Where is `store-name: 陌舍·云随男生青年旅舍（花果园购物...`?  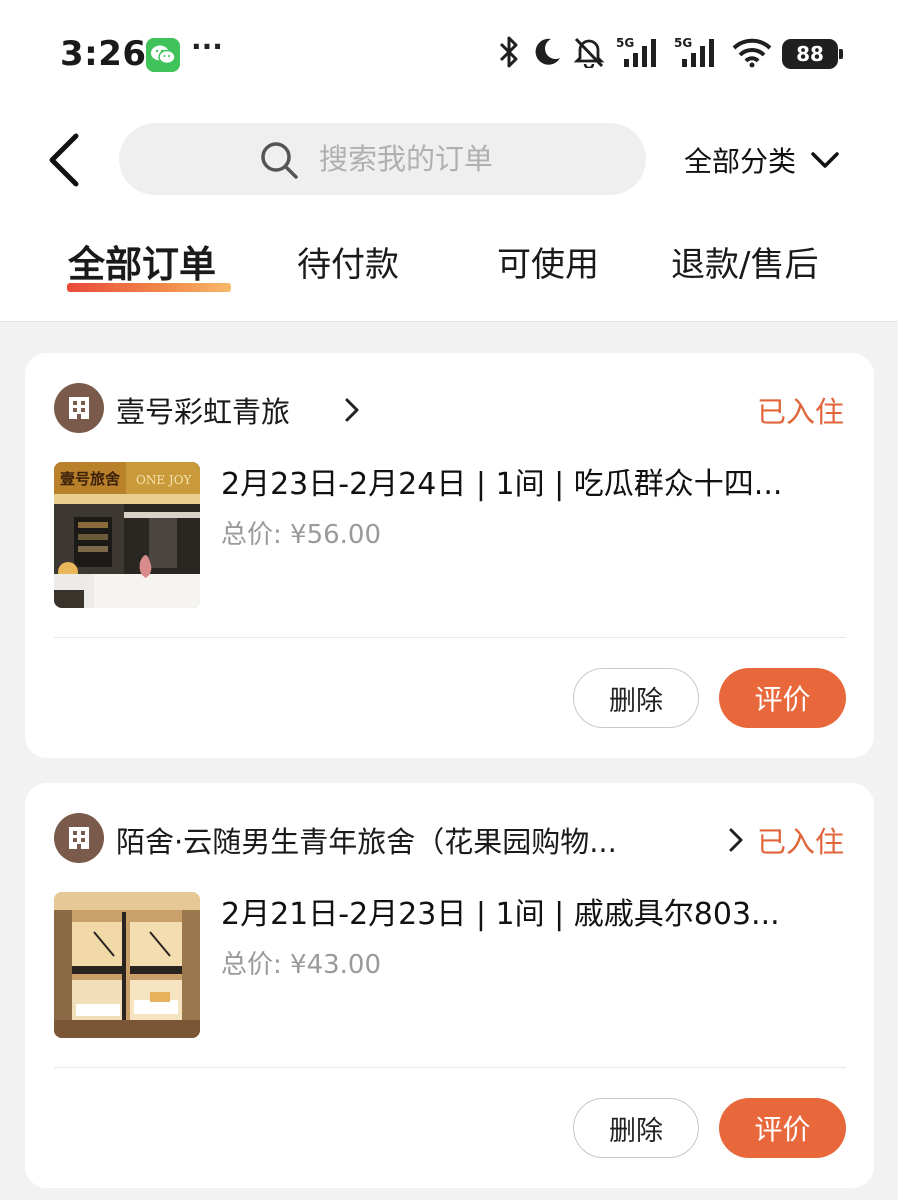 store-name: 陌舍·云随男生青年旅舍（花果园购物... is located at coordinates (366, 840).